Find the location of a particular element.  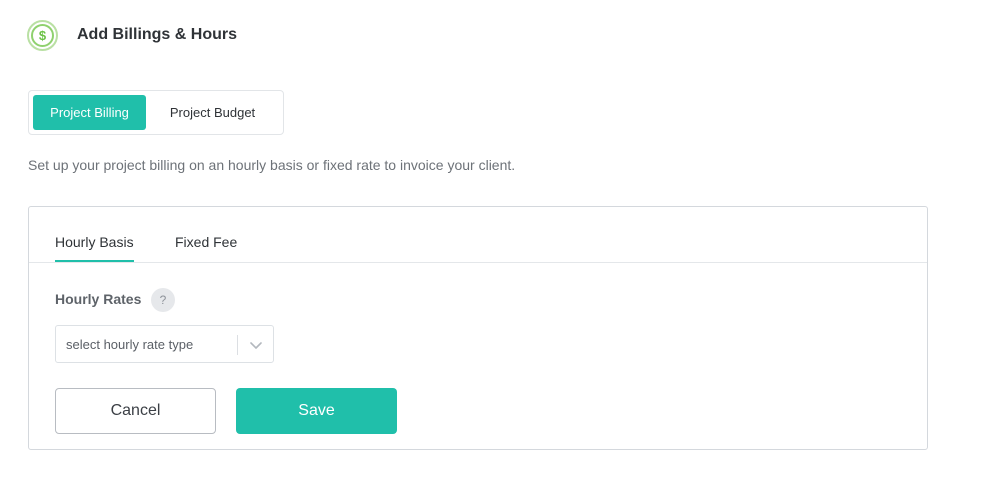

select-separator is located at coordinates (237, 345).